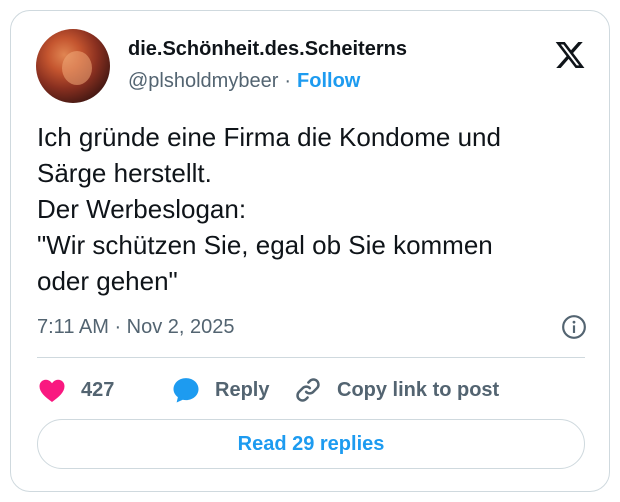 The width and height of the screenshot is (620, 502). Describe the element at coordinates (574, 327) in the screenshot. I see `info-icon` at that location.